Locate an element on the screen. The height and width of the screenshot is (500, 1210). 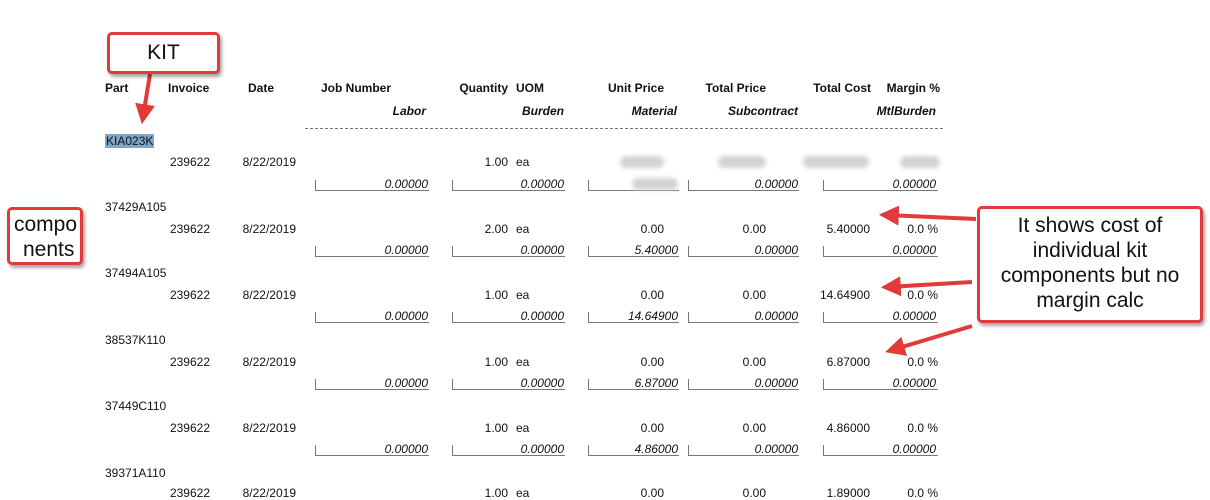
margin-note-line-2: individual kit is located at coordinates (1090, 250).